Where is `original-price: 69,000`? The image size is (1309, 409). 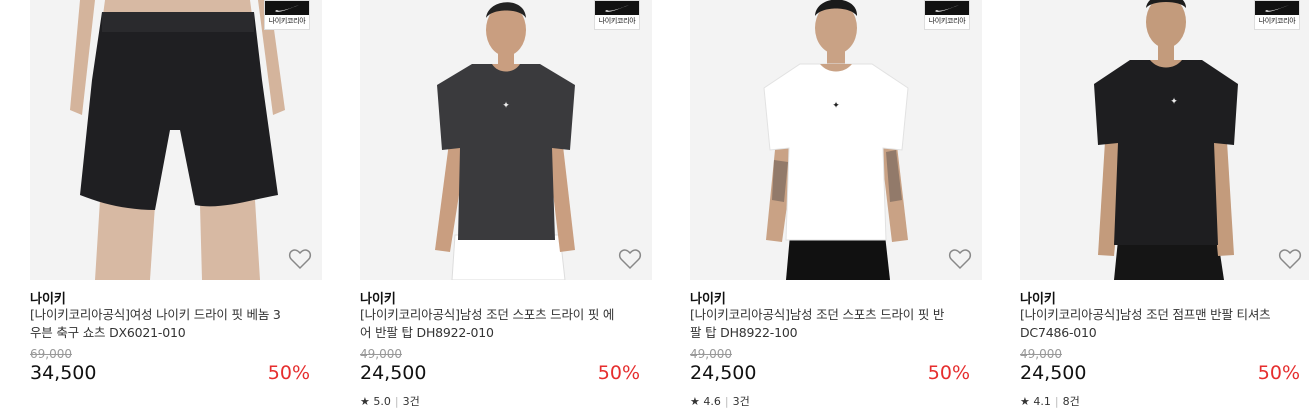 original-price: 69,000 is located at coordinates (51, 354).